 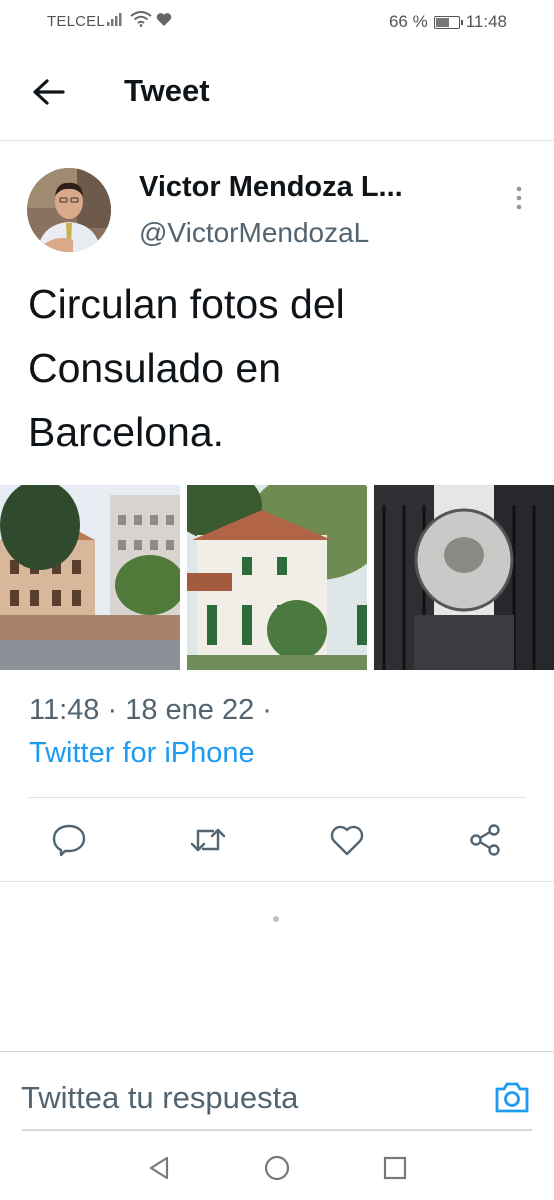 What do you see at coordinates (126, 432) in the screenshot?
I see `tweet-text-line: Barcelona.` at bounding box center [126, 432].